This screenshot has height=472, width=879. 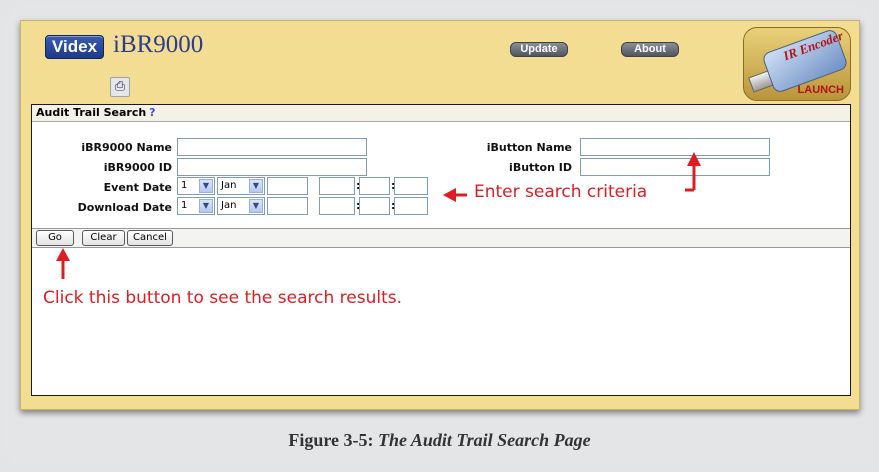 I want to click on ibr-name-label: iBR9000 Name, so click(x=126, y=147).